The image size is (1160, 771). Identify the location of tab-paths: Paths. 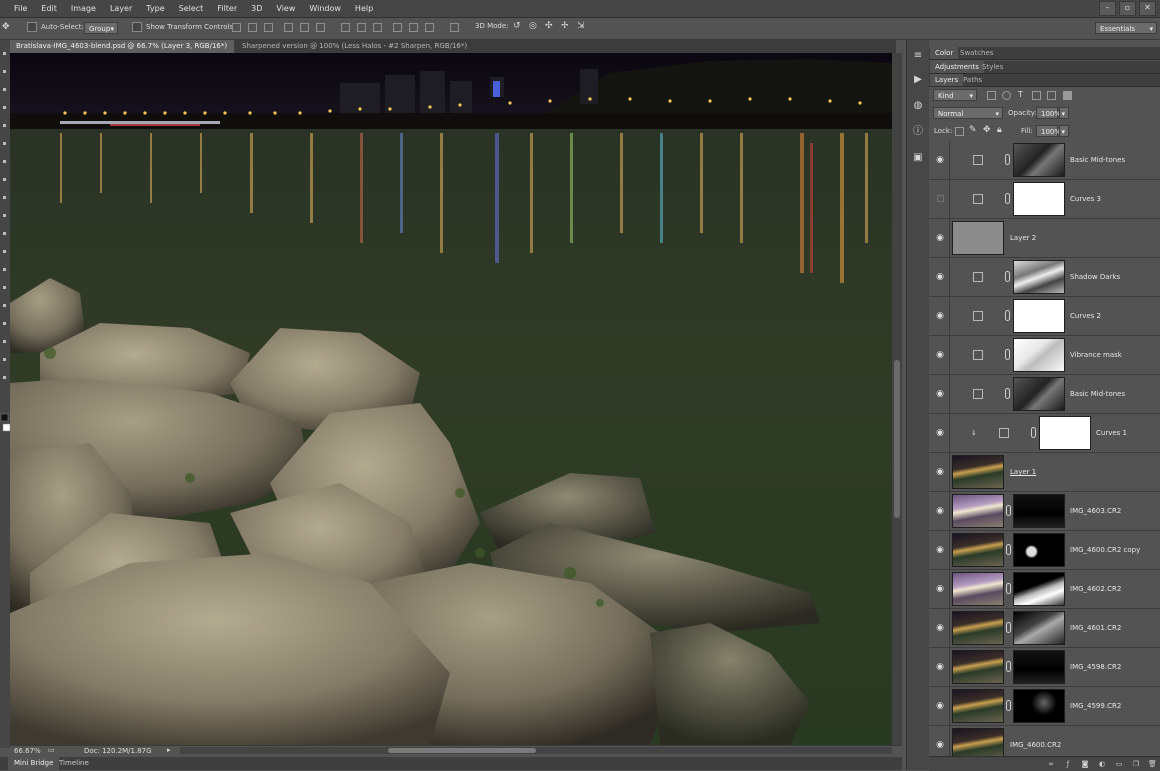
(972, 80).